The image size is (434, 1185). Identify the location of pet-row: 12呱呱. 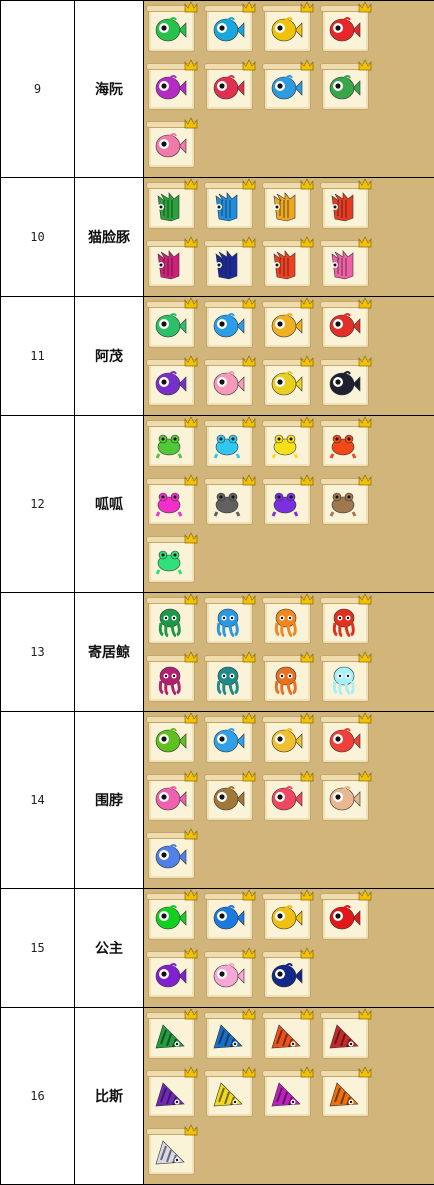
(217, 504).